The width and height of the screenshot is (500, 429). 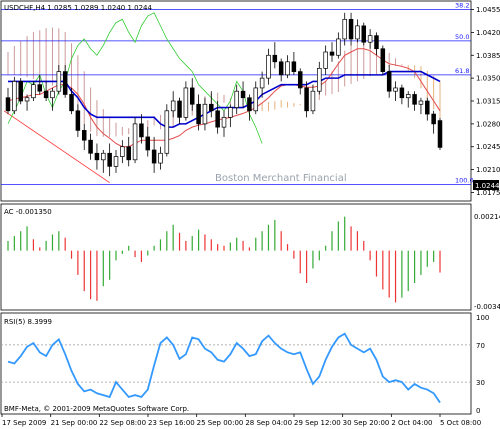 I want to click on time-tick-label: 22 Sep 08:00, so click(x=122, y=423).